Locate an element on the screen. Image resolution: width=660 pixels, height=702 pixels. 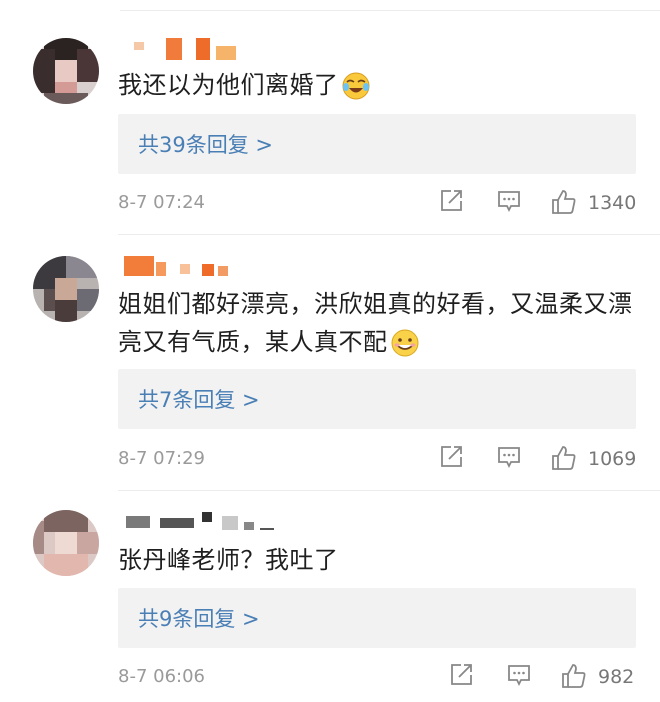
comment-time: 8-7 07:29 is located at coordinates (161, 458).